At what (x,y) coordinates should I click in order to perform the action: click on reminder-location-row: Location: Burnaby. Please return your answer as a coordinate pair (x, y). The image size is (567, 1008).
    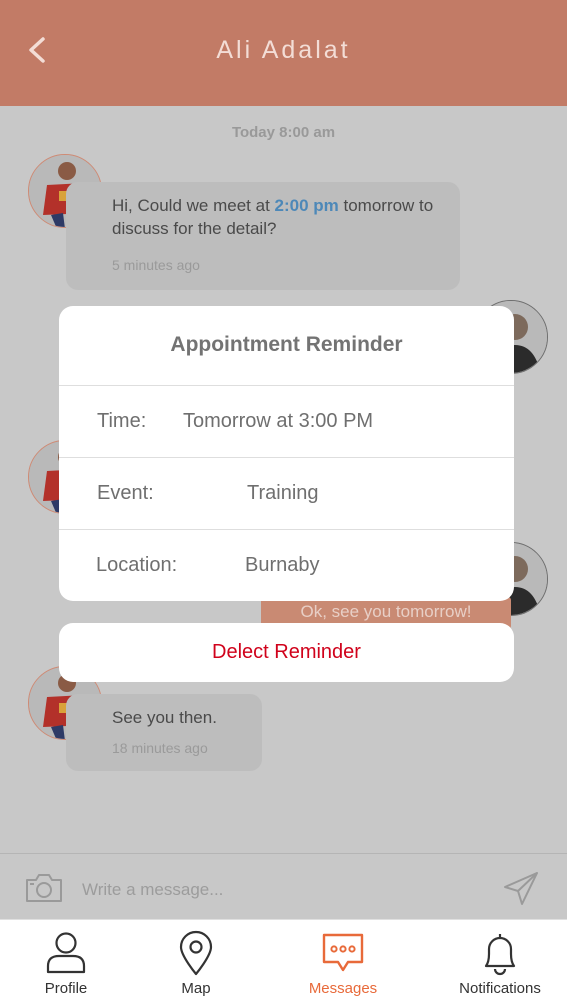
    Looking at the image, I should click on (286, 565).